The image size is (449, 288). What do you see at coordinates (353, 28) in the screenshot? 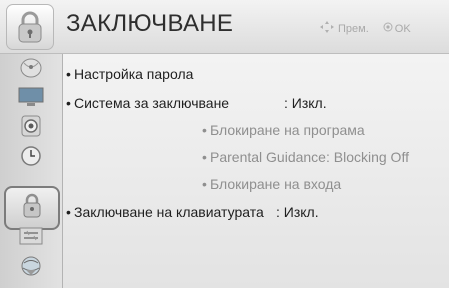
I see `hint-move-label: Прем.` at bounding box center [353, 28].